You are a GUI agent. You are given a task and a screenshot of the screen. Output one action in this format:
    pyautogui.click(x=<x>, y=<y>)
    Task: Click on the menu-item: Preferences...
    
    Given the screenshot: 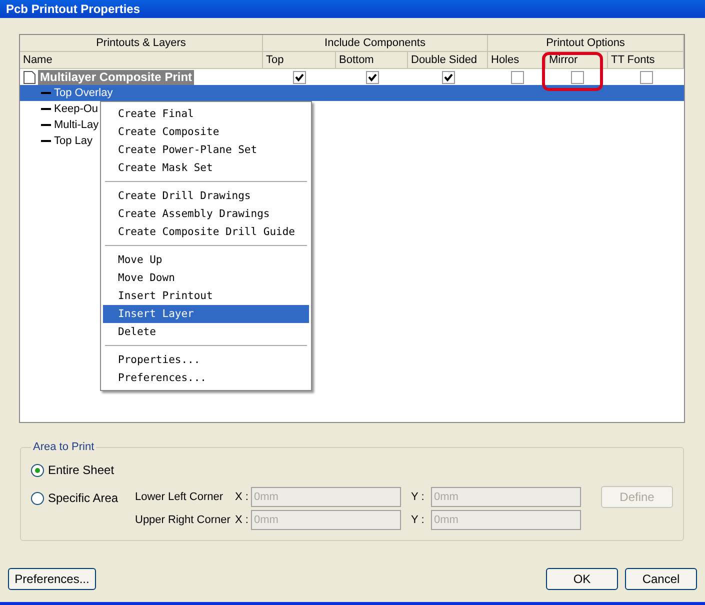 What is the action you would take?
    pyautogui.click(x=206, y=378)
    